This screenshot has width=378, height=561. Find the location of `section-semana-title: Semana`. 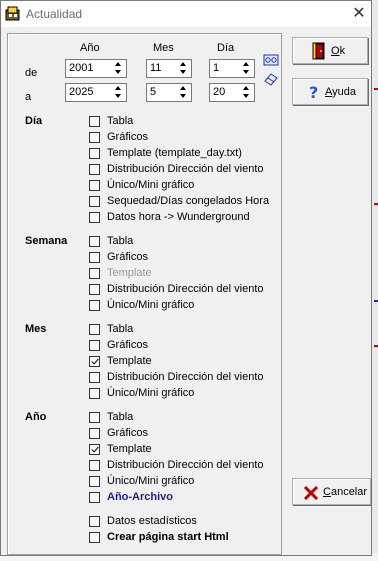

section-semana-title: Semana is located at coordinates (46, 241).